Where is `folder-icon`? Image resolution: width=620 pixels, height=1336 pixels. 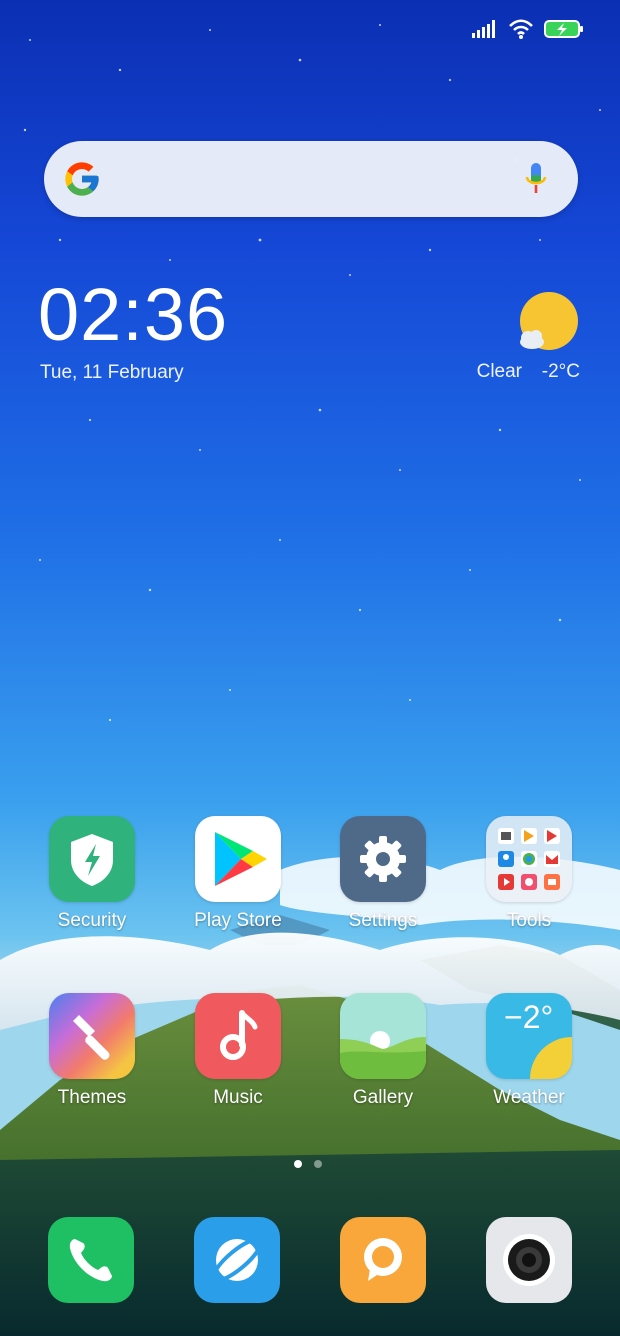
folder-icon is located at coordinates (529, 859).